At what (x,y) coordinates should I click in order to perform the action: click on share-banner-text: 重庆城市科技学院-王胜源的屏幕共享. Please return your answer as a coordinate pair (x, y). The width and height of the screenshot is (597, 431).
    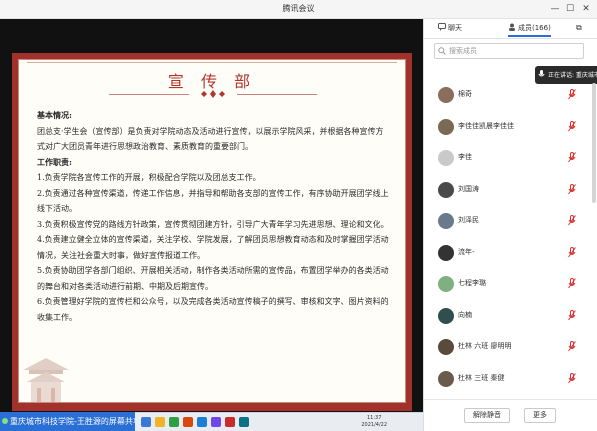
    Looking at the image, I should click on (75, 421).